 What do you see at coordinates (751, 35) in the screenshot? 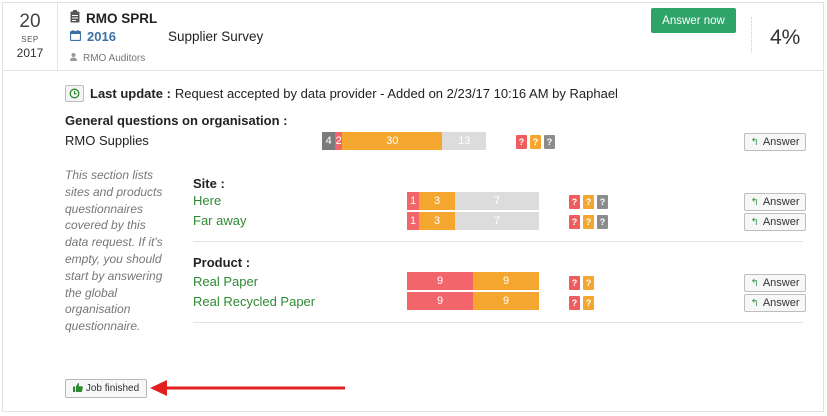
I see `header-divider` at bounding box center [751, 35].